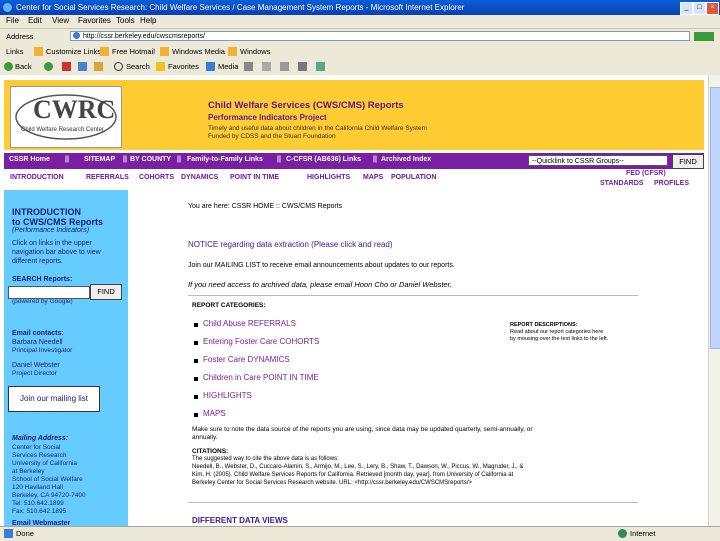 The height and width of the screenshot is (541, 720). What do you see at coordinates (94, 20) in the screenshot?
I see `menu-favorites: Favorites` at bounding box center [94, 20].